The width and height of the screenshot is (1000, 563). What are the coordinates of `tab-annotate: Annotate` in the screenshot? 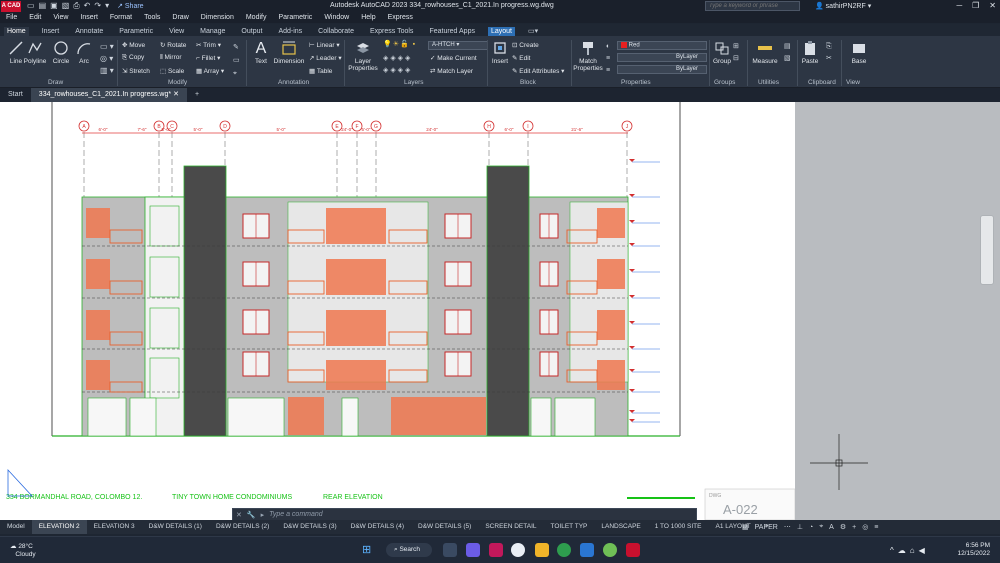 It's located at (89, 31).